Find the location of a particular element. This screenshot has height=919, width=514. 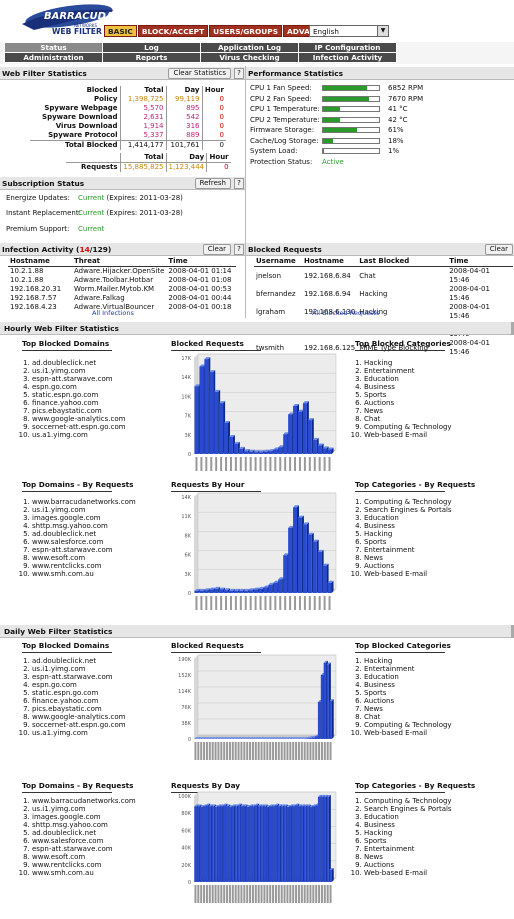

subtab-ip-configuration: IP Configuration is located at coordinates (347, 47).